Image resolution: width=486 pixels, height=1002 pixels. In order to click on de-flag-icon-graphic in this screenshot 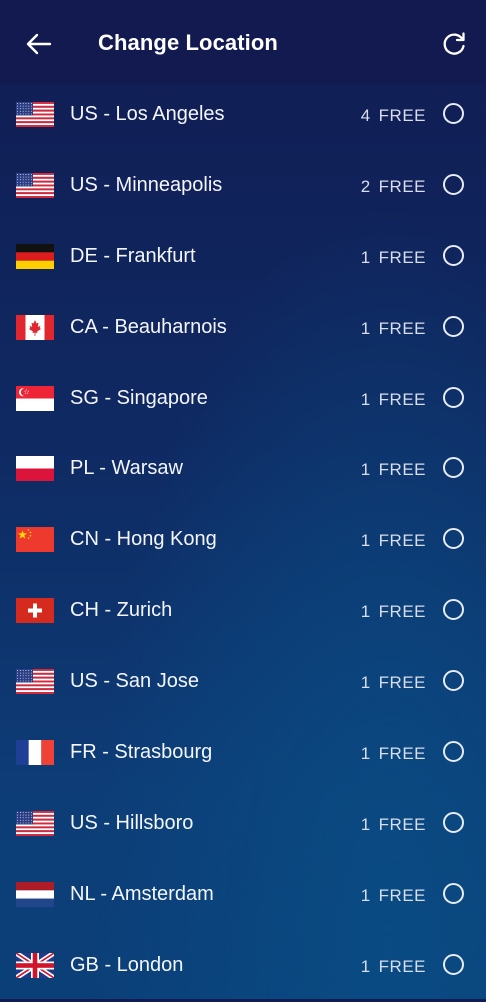, I will do `click(35, 256)`.